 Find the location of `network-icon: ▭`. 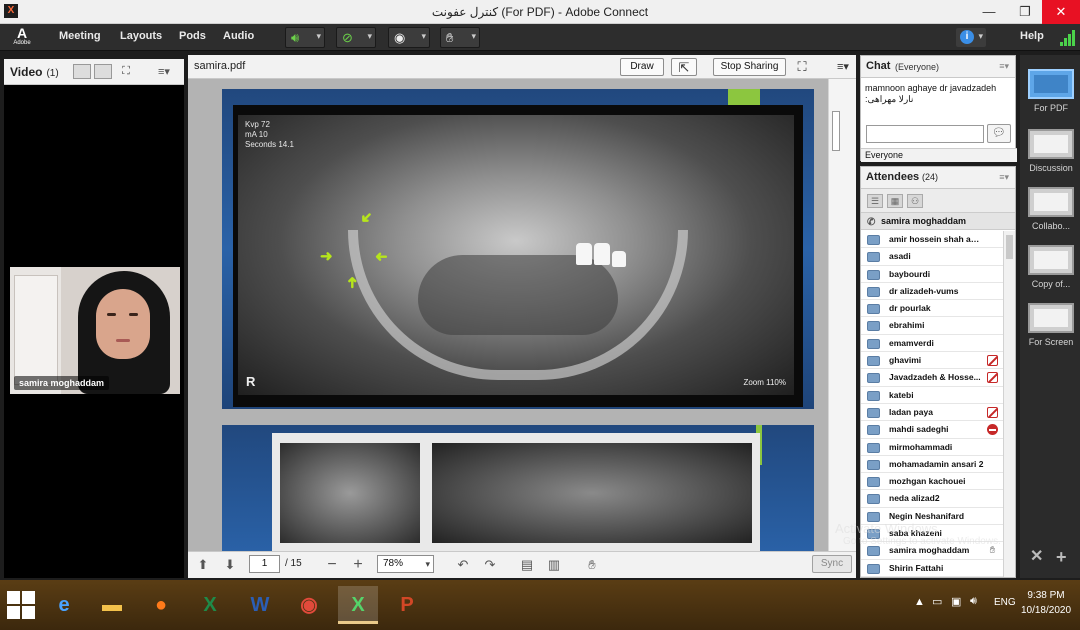

network-icon: ▭ is located at coordinates (937, 612).